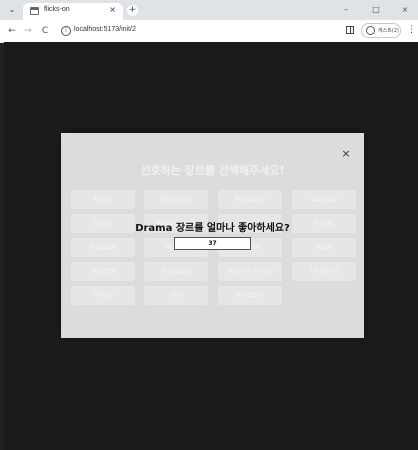 Image resolution: width=418 pixels, height=450 pixels. I want to click on rating-prompt: Drama 장르를 얼마나 좋아하세요?, so click(212, 244).